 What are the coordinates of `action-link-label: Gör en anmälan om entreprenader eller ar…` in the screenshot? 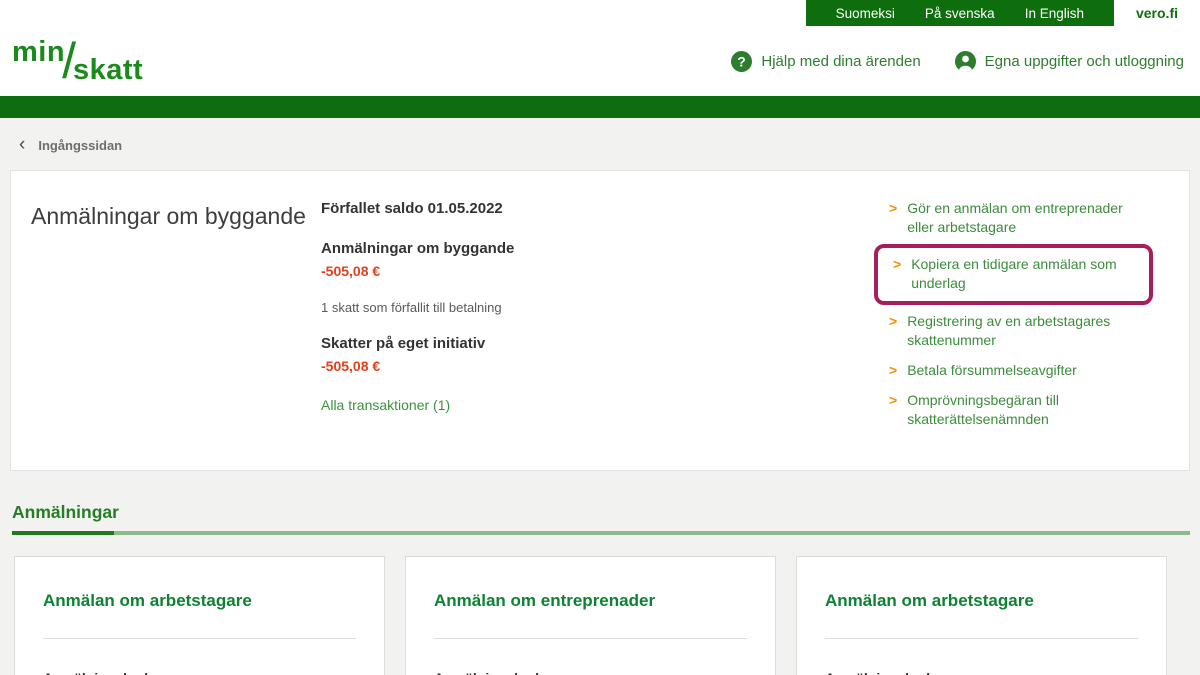 It's located at (1015, 217).